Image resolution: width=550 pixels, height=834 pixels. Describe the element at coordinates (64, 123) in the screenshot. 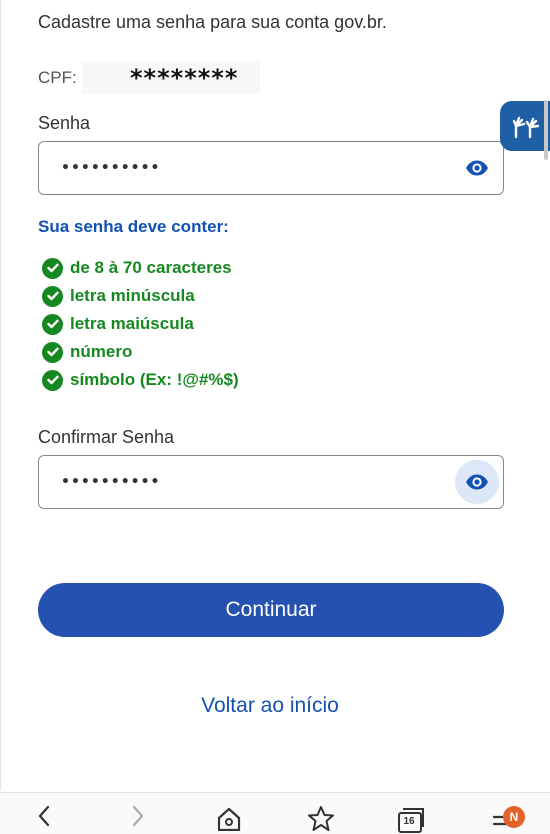

I see `password-label: Senha` at that location.